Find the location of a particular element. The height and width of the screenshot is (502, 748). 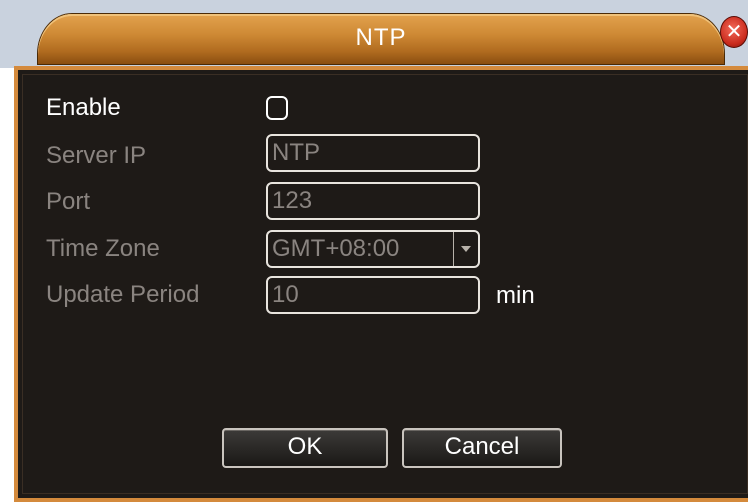

dialog-title: NTP is located at coordinates (381, 37).